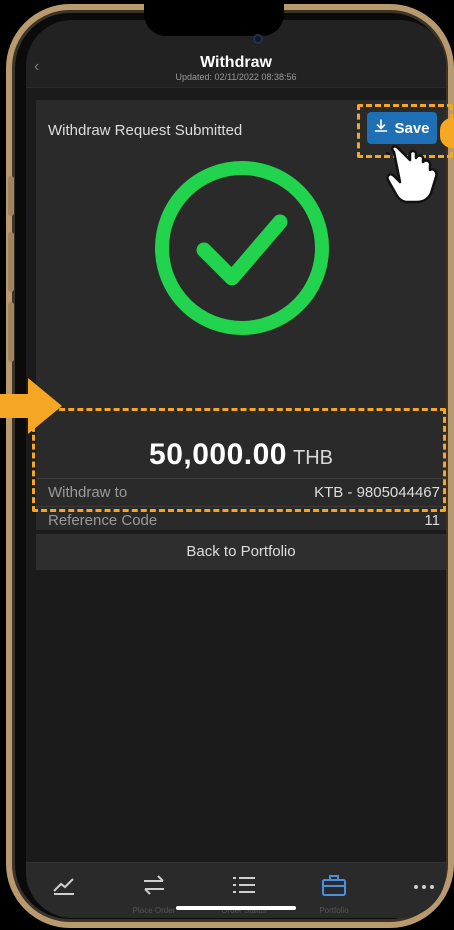 This screenshot has width=454, height=930. I want to click on request-status-label: Withdraw Request Submitted, so click(145, 130).